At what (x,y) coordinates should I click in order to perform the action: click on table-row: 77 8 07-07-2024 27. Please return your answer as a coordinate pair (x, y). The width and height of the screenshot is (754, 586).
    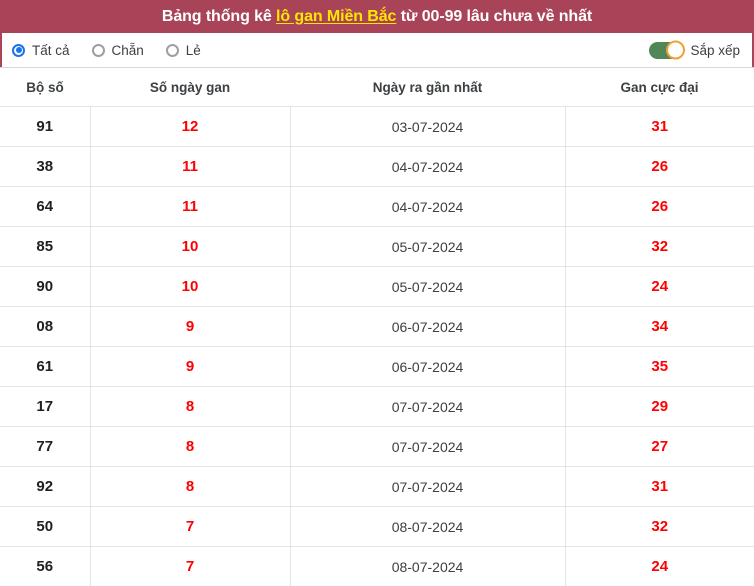
    Looking at the image, I should click on (377, 447).